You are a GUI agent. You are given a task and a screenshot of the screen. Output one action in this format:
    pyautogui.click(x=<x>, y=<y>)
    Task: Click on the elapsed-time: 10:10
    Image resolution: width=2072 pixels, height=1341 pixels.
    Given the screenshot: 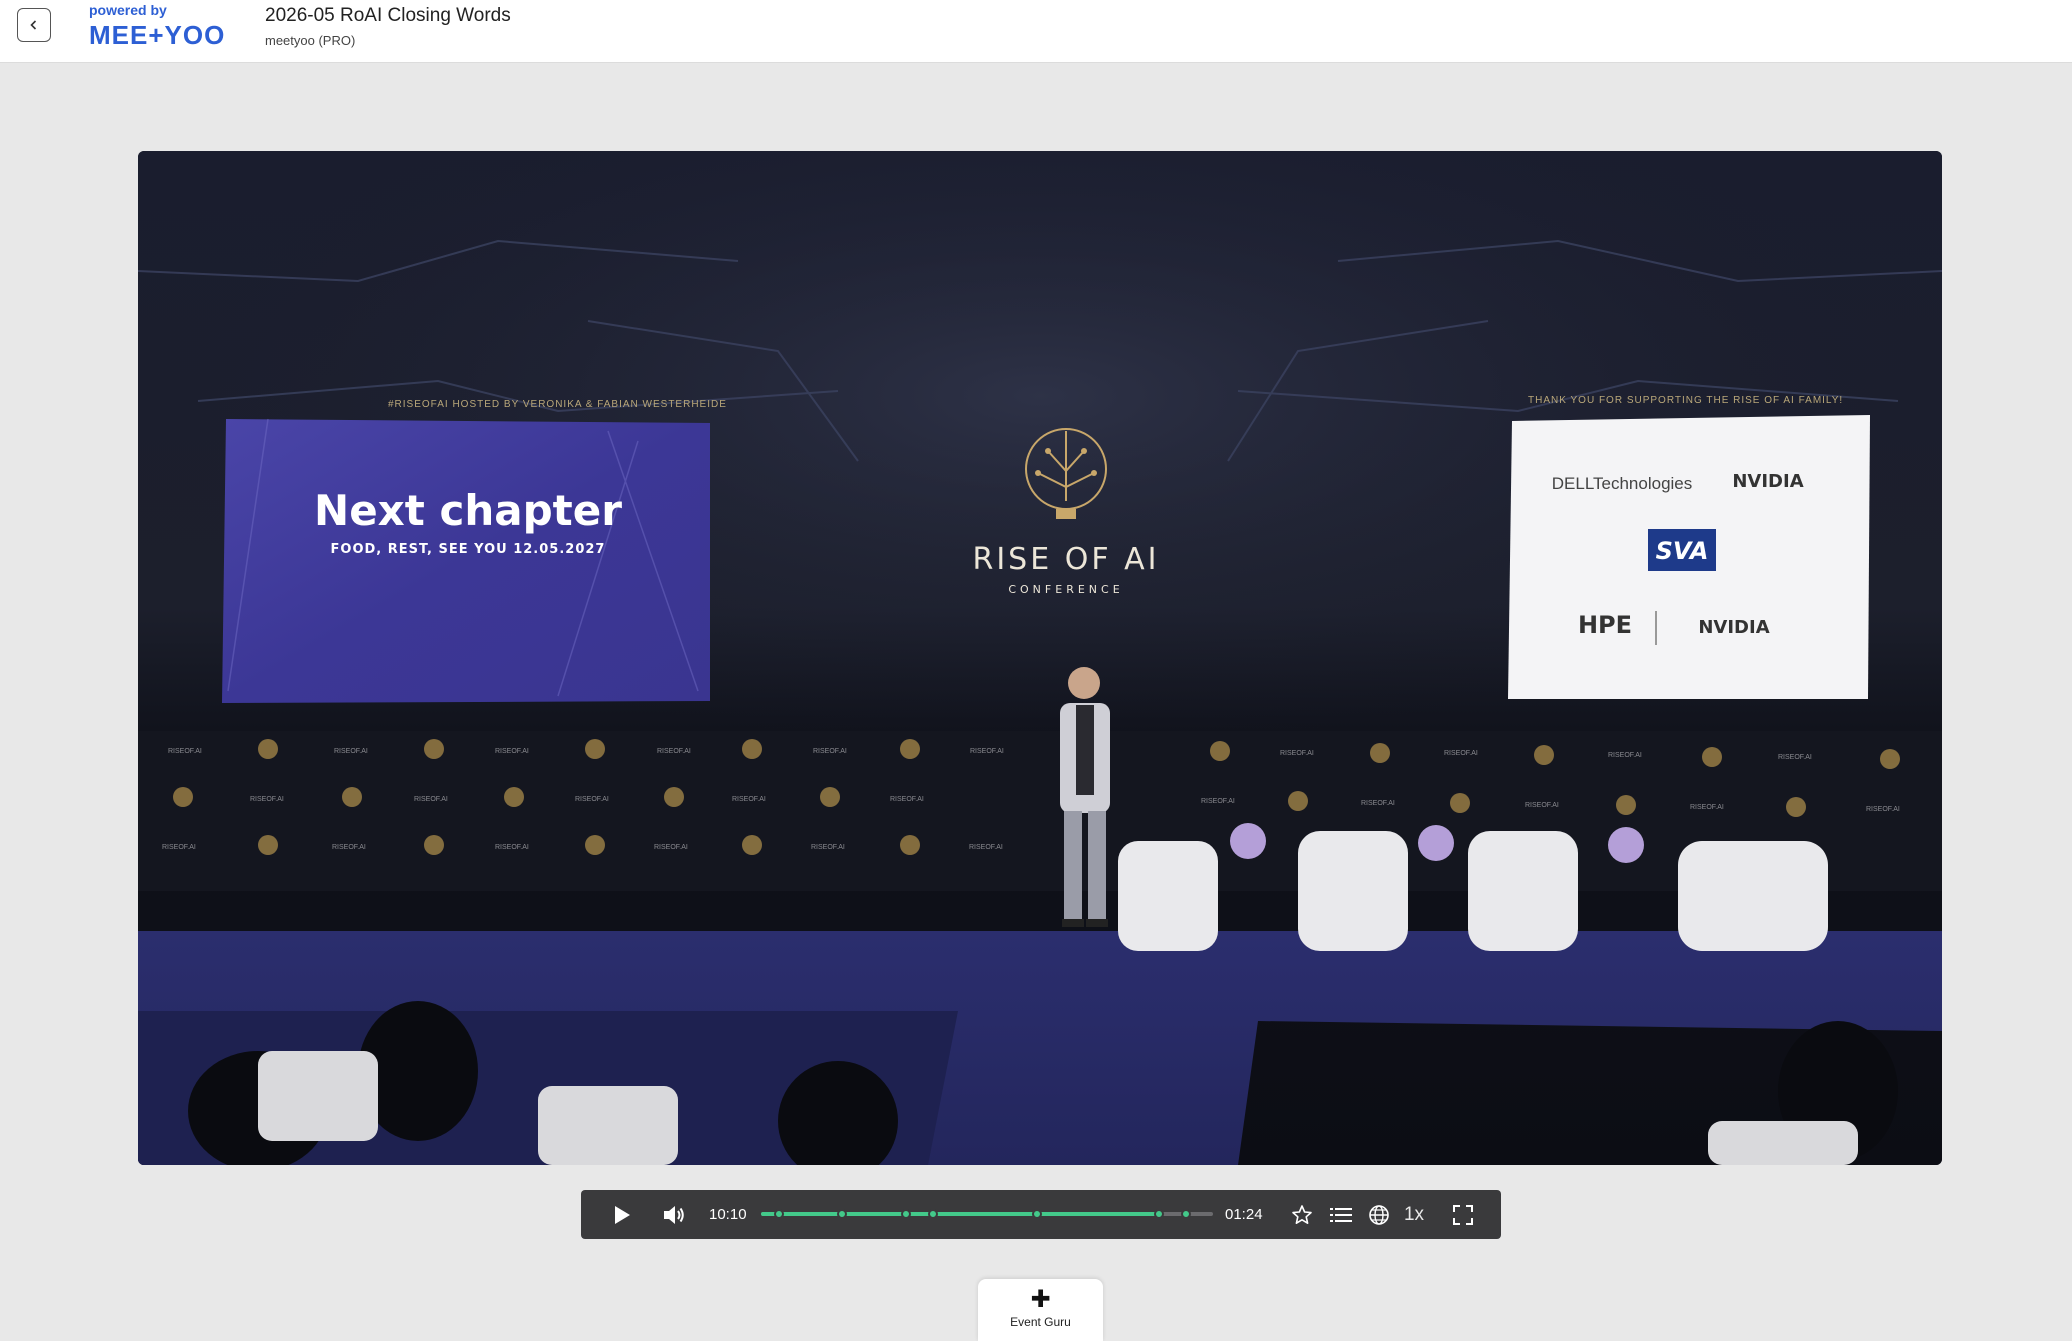 What is the action you would take?
    pyautogui.click(x=728, y=1214)
    